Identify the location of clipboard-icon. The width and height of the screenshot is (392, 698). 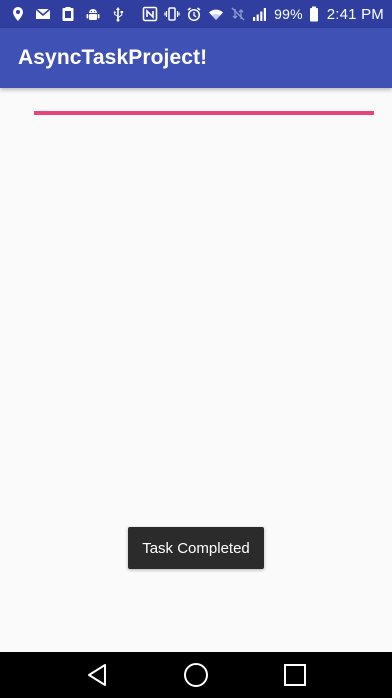
(68, 14).